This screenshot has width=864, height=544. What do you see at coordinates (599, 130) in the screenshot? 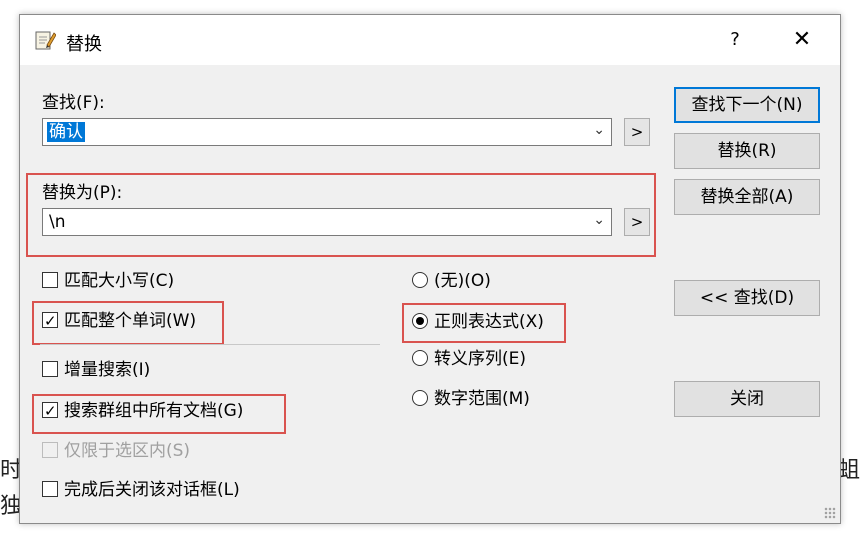
I see `chevron-down-icon: ⌄` at bounding box center [599, 130].